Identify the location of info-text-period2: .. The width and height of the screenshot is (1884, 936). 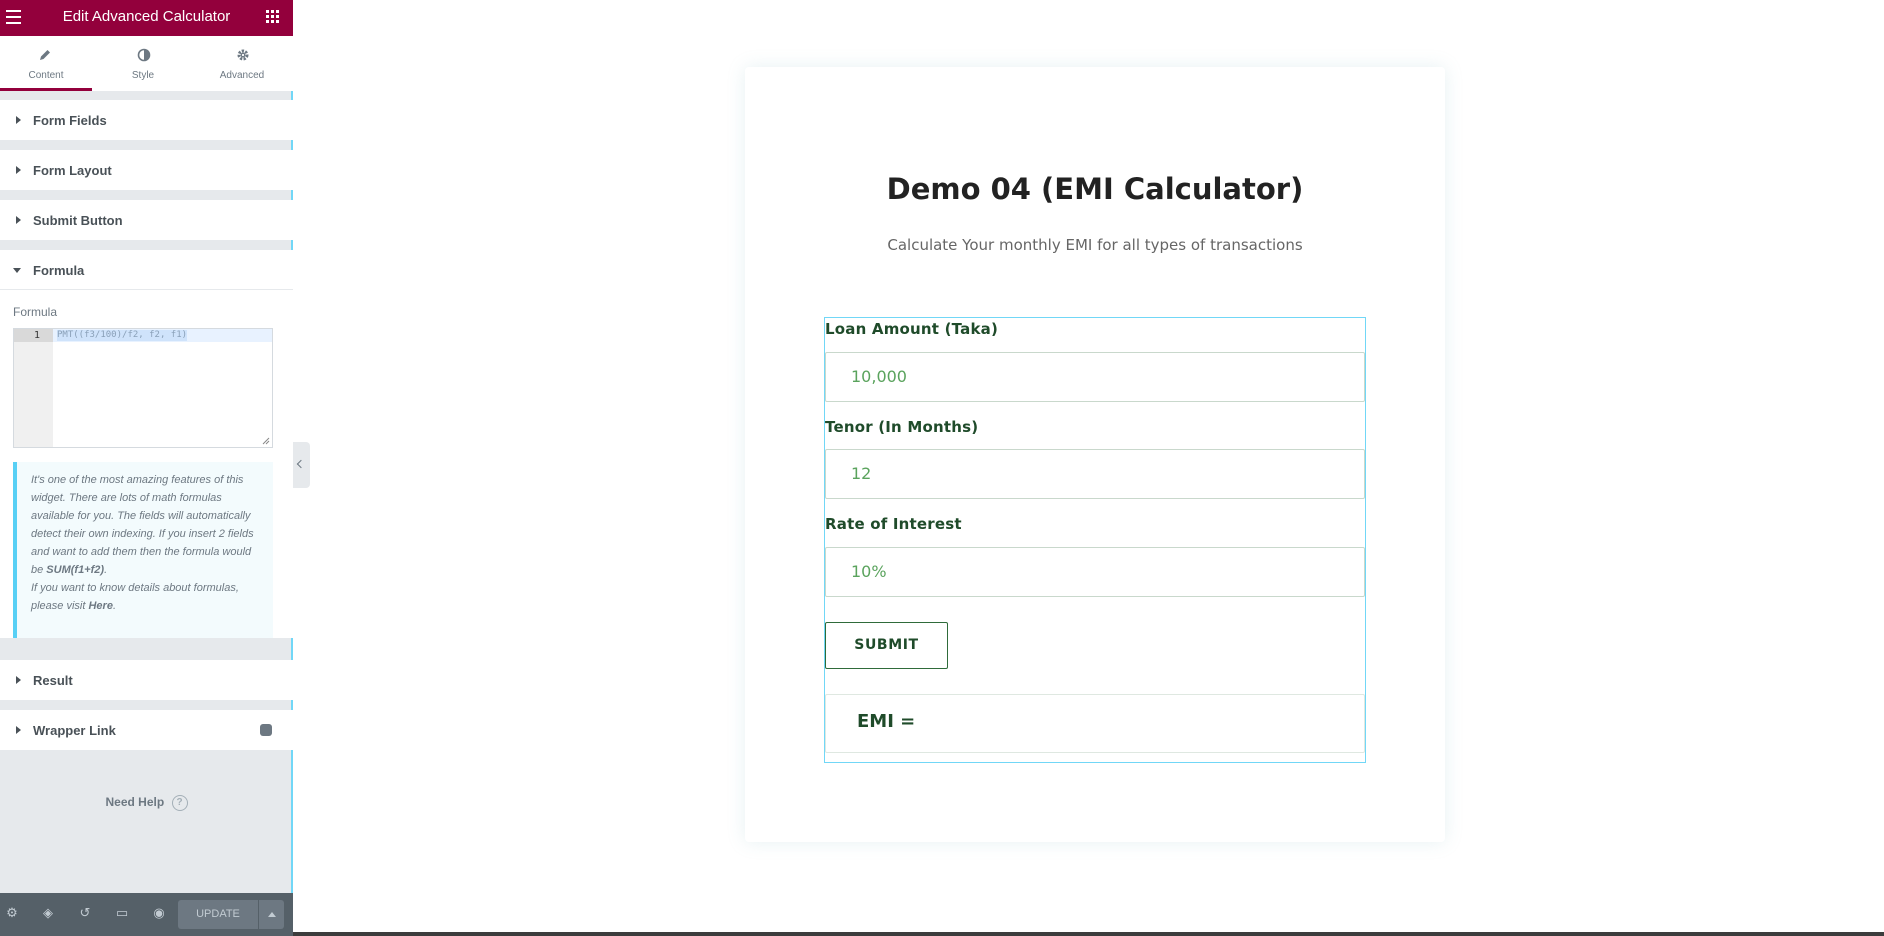
(114, 606).